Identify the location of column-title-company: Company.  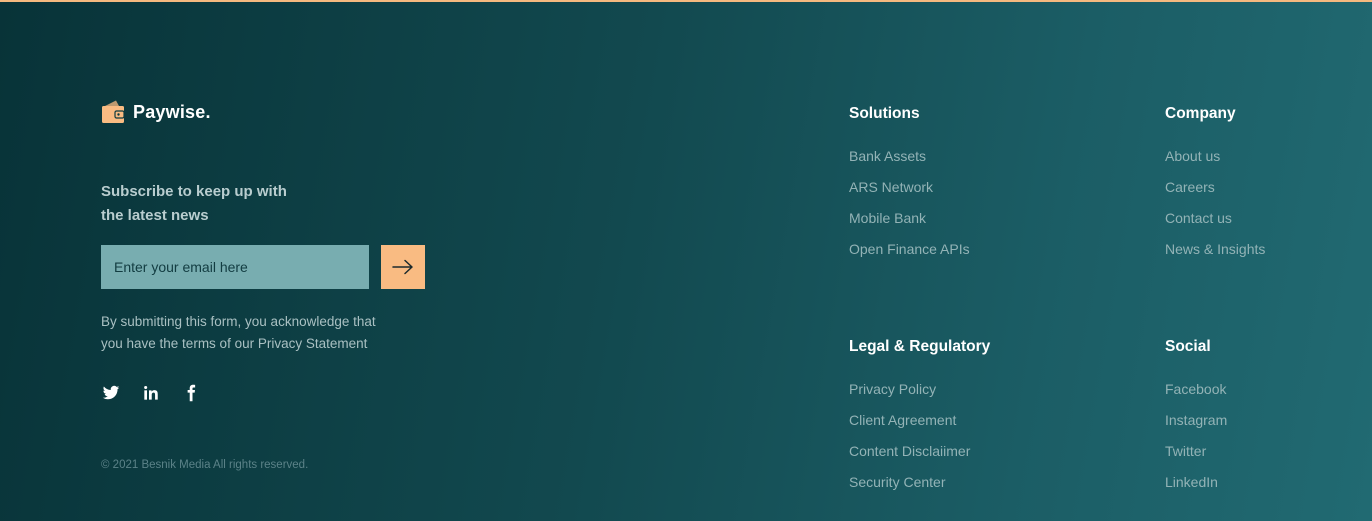
(1200, 113).